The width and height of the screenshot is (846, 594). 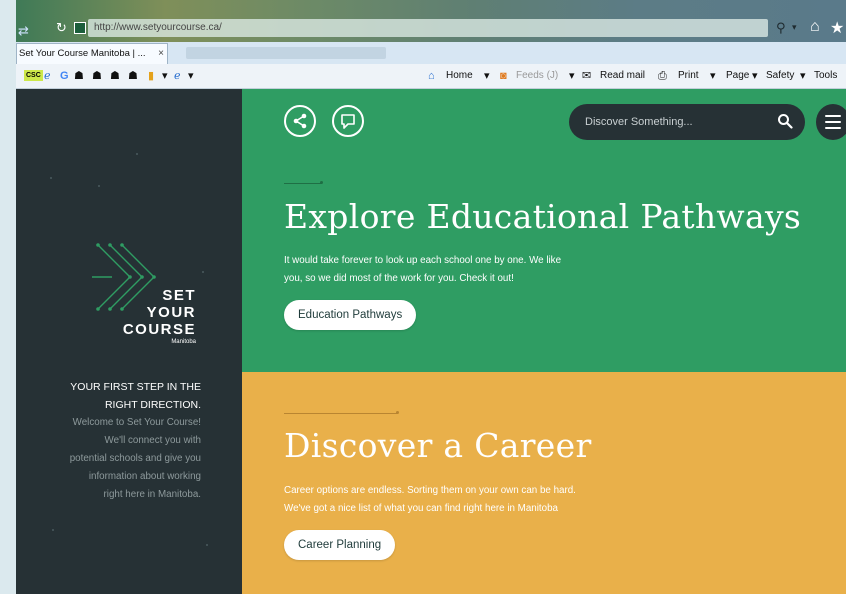 I want to click on tagline-line: RIGHT DIRECTION., so click(x=152, y=405).